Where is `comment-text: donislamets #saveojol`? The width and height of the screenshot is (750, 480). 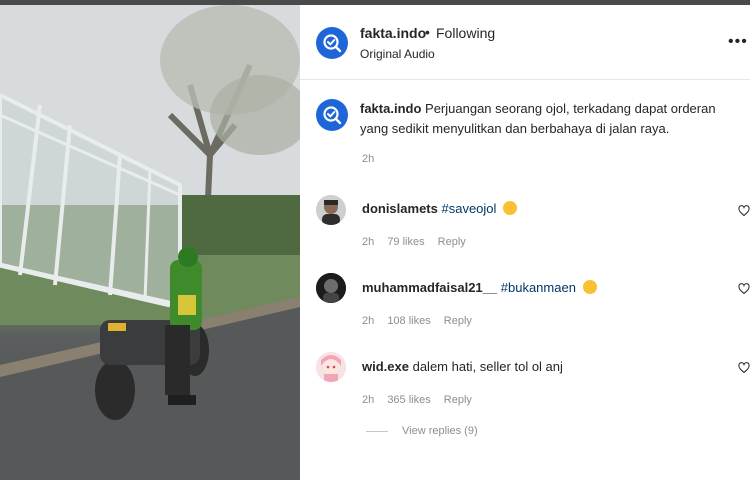
comment-text: donislamets #saveojol is located at coordinates (440, 208).